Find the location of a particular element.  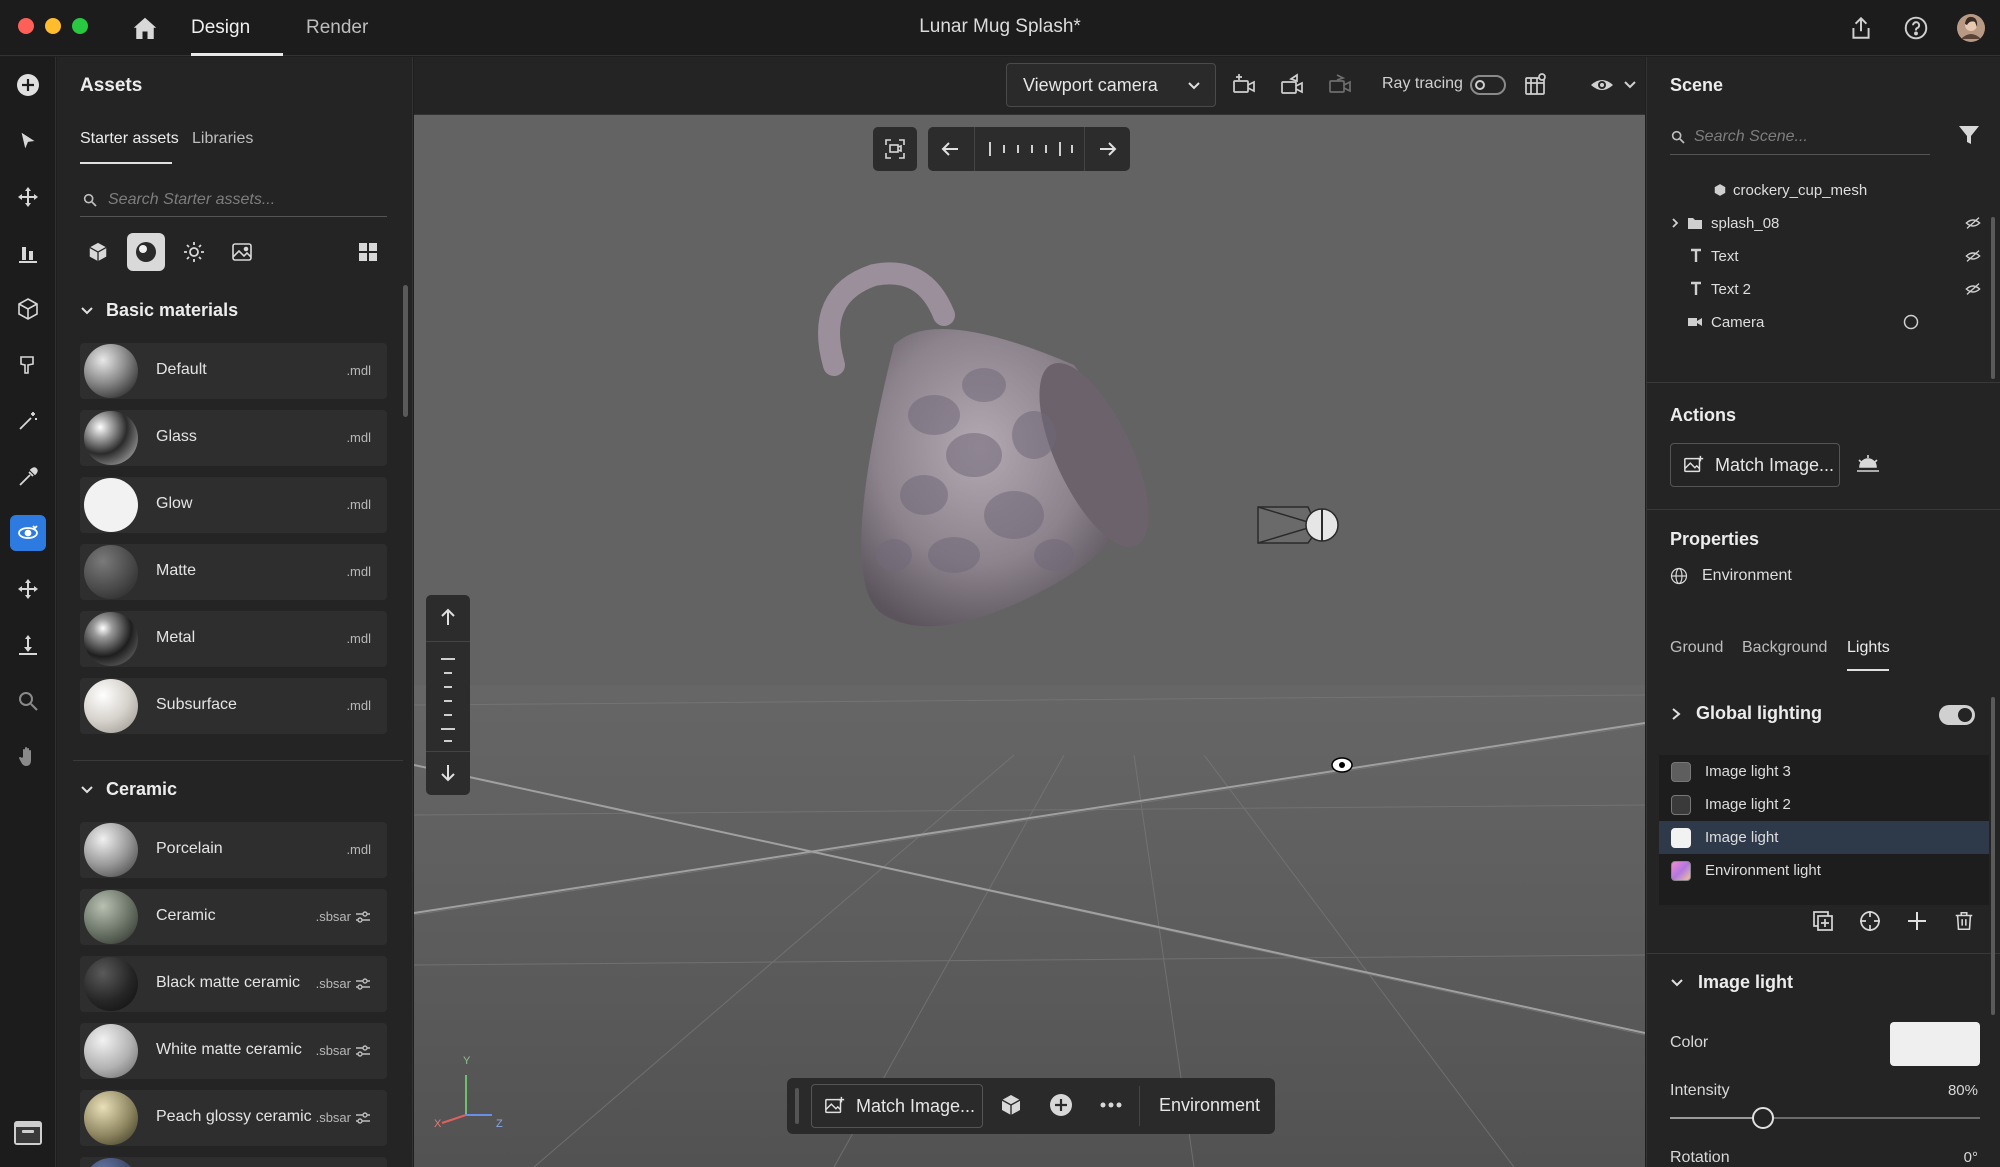

pan-icon is located at coordinates (28, 589).